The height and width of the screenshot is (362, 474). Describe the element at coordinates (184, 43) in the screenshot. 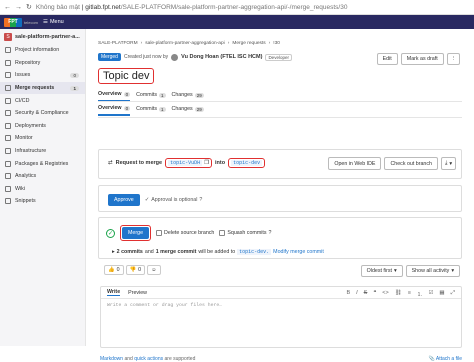

I see `breadcrumb-project: sale-platform-partner-aggregation-api` at that location.